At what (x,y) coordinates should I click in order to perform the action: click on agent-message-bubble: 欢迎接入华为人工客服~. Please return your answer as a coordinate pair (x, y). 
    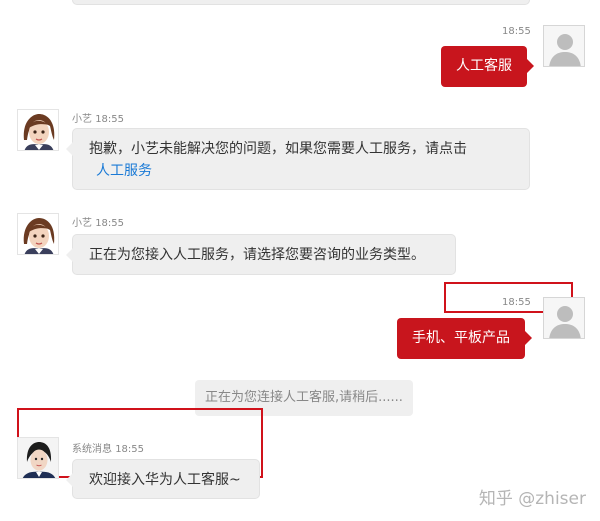
    Looking at the image, I should click on (163, 479).